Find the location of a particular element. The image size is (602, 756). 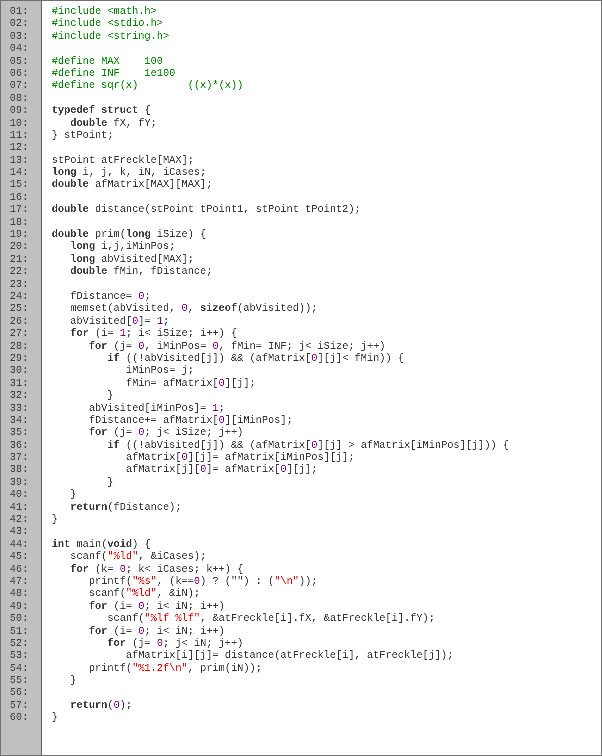

code-line: long i, j, k, iN, iCases; is located at coordinates (129, 173).